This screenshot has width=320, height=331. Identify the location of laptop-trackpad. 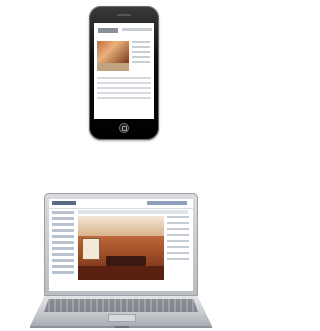
(122, 318).